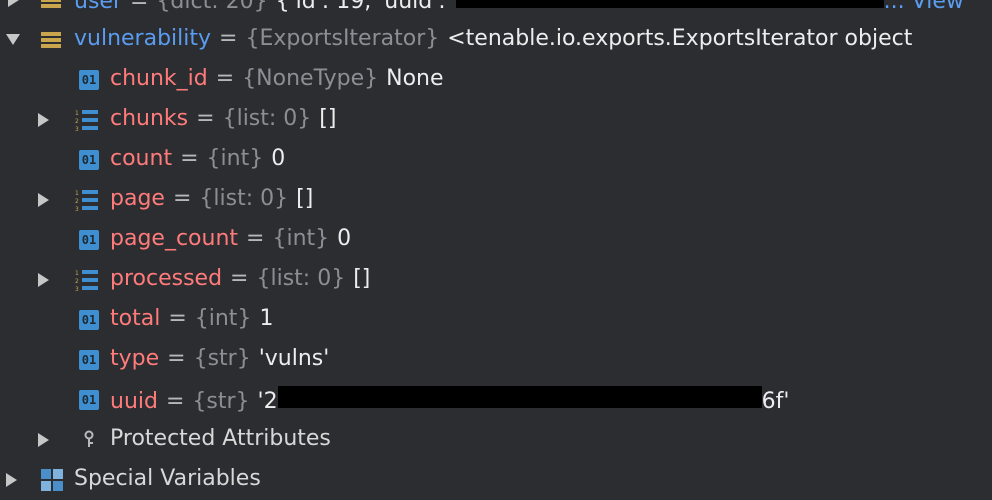 This screenshot has height=500, width=992. Describe the element at coordinates (496, 120) in the screenshot. I see `variable-row-chunks: 1 2 3 chunks = {list: 0} []` at that location.